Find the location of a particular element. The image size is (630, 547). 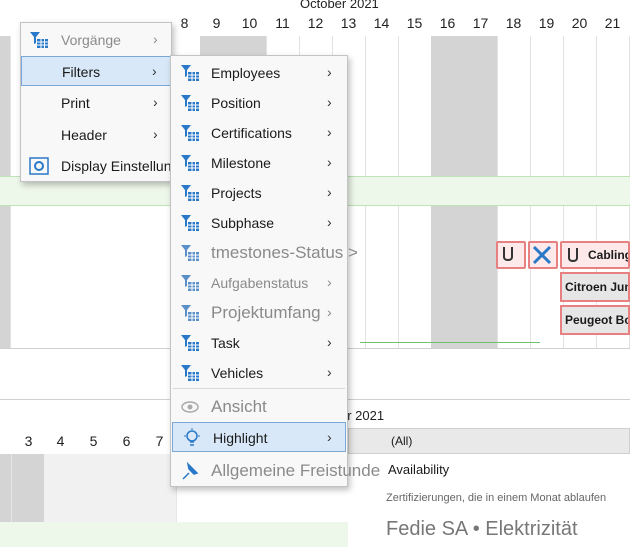

menu-item-highlight: Highlight › is located at coordinates (259, 437).